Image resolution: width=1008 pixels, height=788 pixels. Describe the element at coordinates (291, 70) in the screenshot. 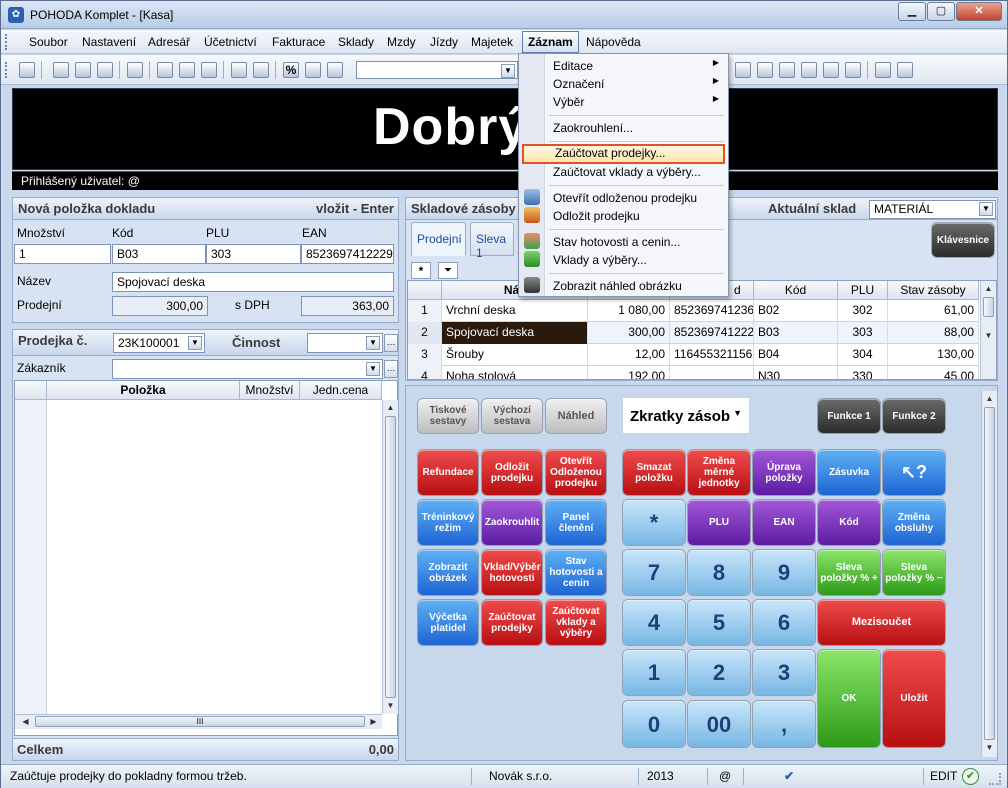

I see `percent-icon: %` at that location.